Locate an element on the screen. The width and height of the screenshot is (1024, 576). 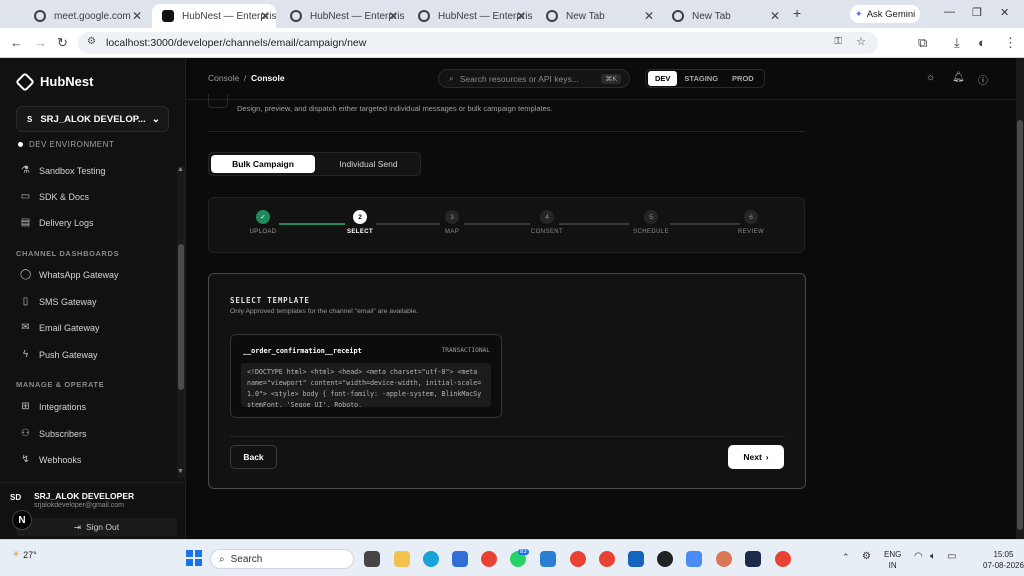
workspace-switcher: S SRJ_ALOK DEVELOP... ⌄ is located at coordinates (92, 119).